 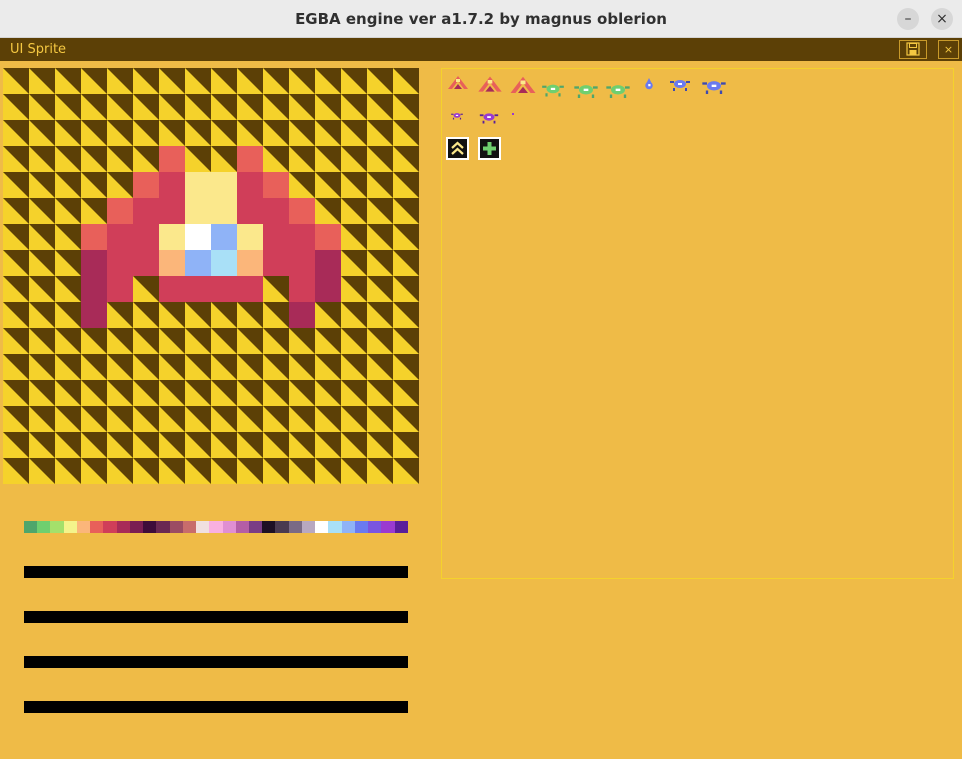 I want to click on minimize-button: –, so click(x=908, y=19).